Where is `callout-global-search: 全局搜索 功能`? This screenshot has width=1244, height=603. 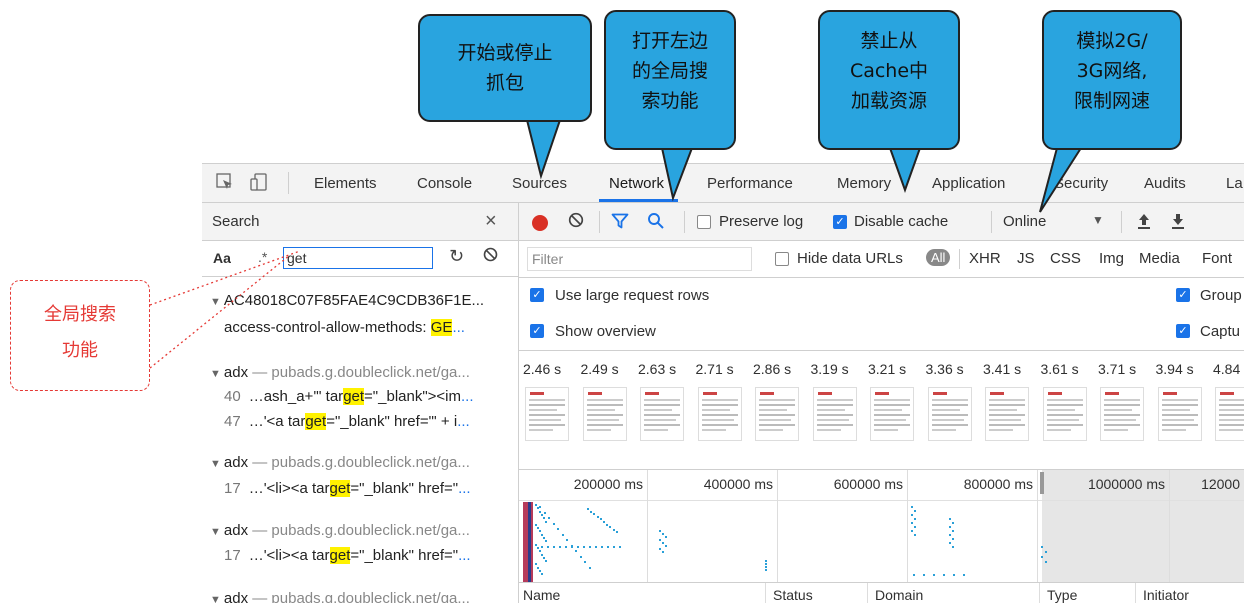 callout-global-search: 全局搜索 功能 is located at coordinates (80, 335).